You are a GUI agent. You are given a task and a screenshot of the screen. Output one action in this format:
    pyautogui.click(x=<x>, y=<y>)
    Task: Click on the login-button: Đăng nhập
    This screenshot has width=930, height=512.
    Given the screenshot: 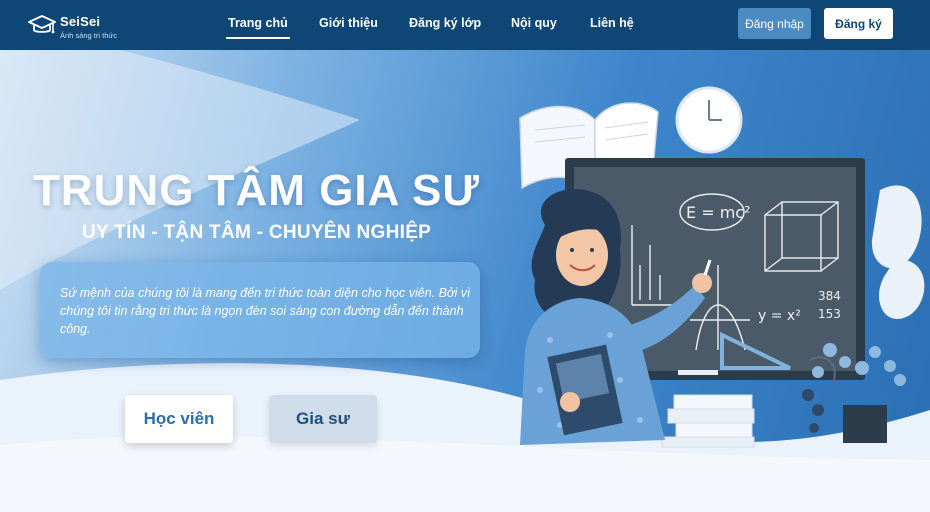 What is the action you would take?
    pyautogui.click(x=774, y=23)
    